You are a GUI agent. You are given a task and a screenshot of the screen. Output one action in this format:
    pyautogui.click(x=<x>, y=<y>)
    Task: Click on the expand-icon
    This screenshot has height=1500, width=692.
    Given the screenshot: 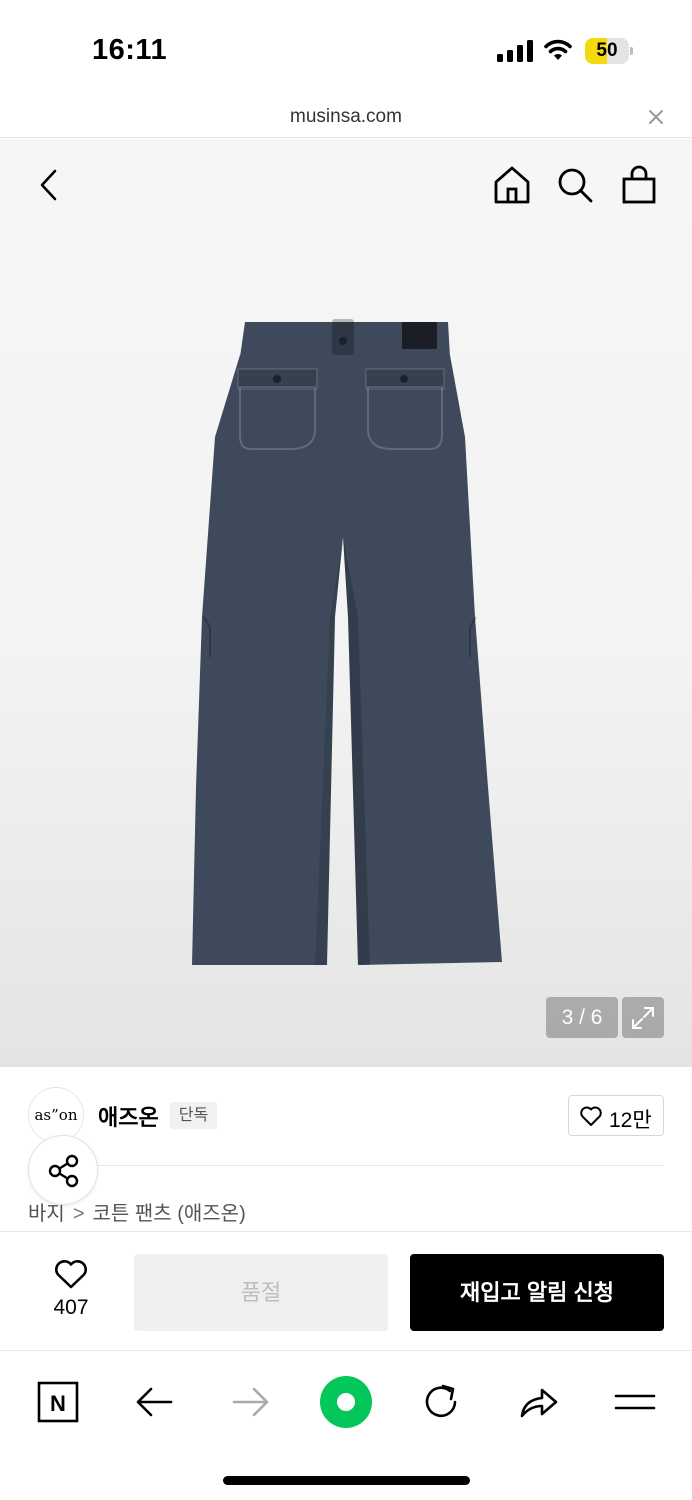 What is the action you would take?
    pyautogui.click(x=643, y=1018)
    